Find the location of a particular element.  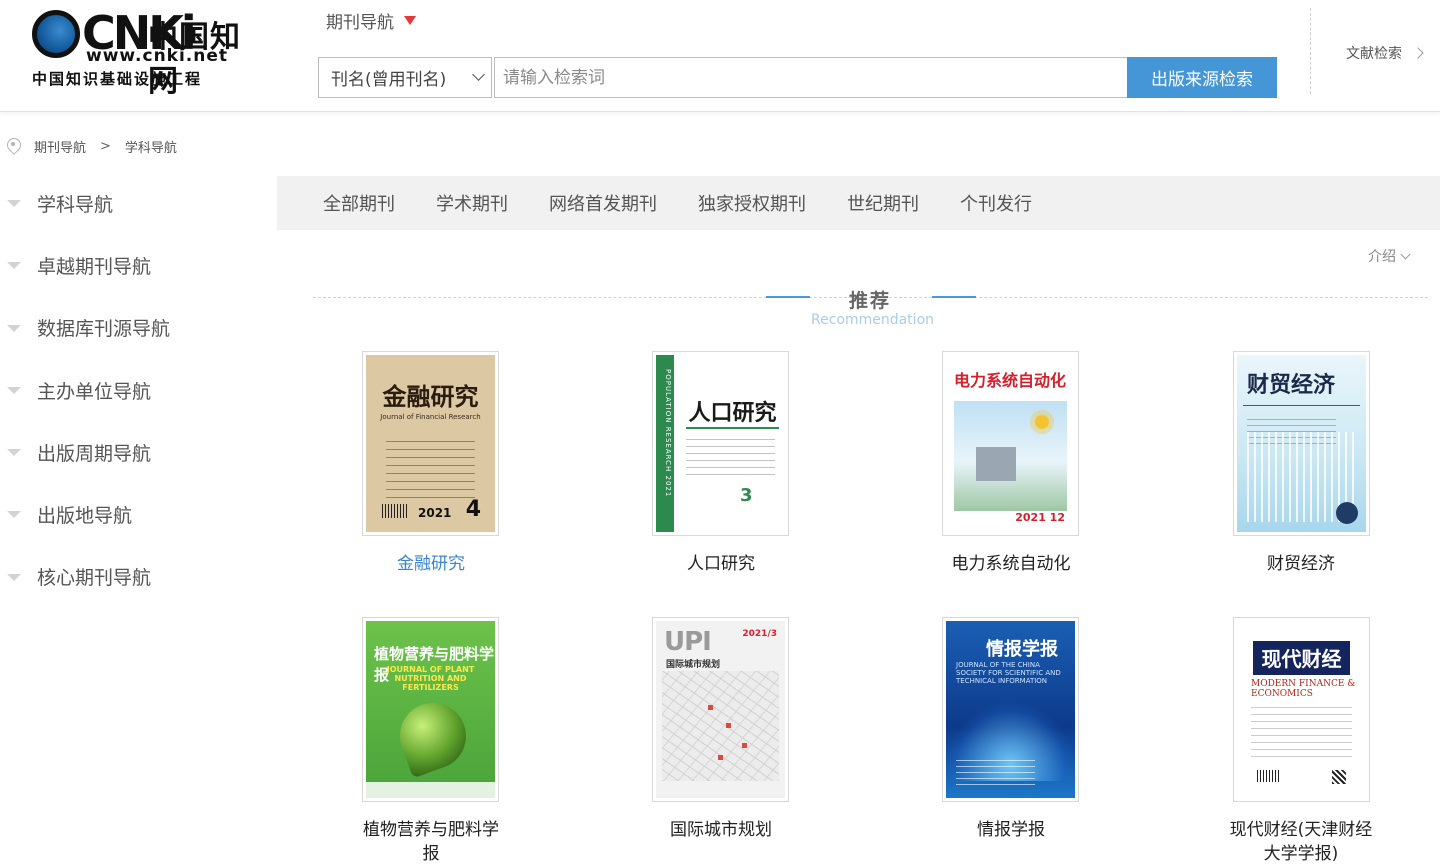

cover-year: 2021 12 is located at coordinates (1040, 517).